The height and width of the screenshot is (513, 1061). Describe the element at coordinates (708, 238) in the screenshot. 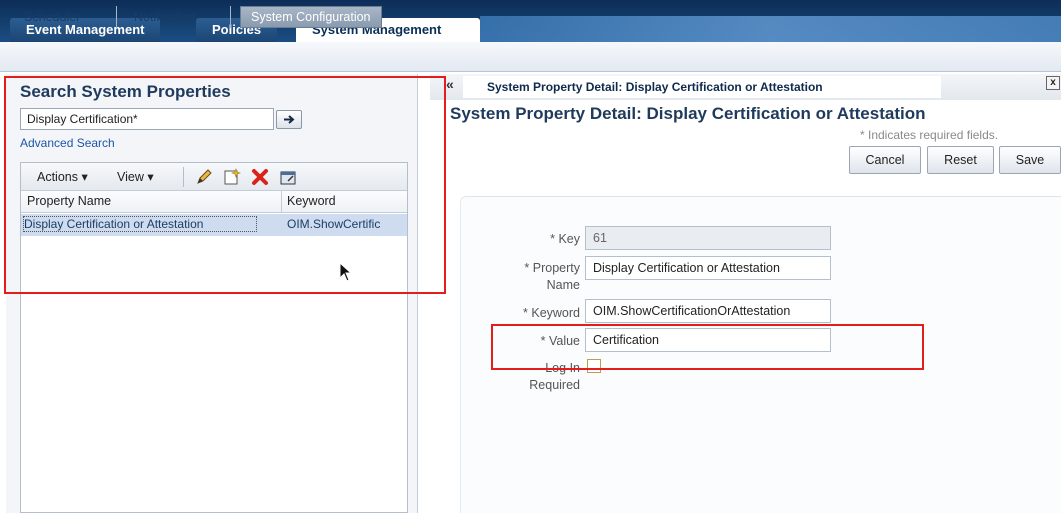

I see `key-field: 61` at that location.